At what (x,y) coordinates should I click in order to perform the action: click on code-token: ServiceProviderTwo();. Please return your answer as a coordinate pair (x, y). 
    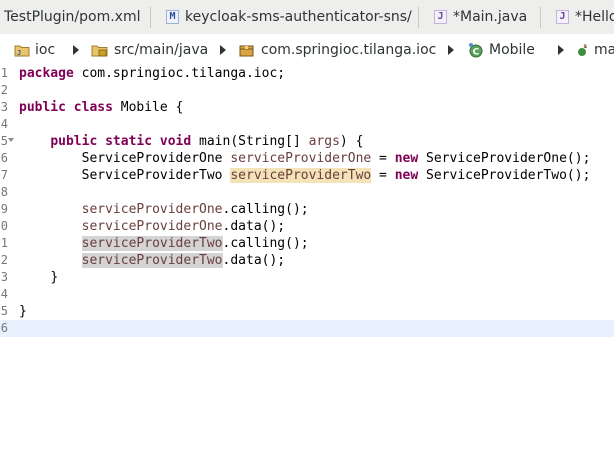
    Looking at the image, I should click on (504, 175).